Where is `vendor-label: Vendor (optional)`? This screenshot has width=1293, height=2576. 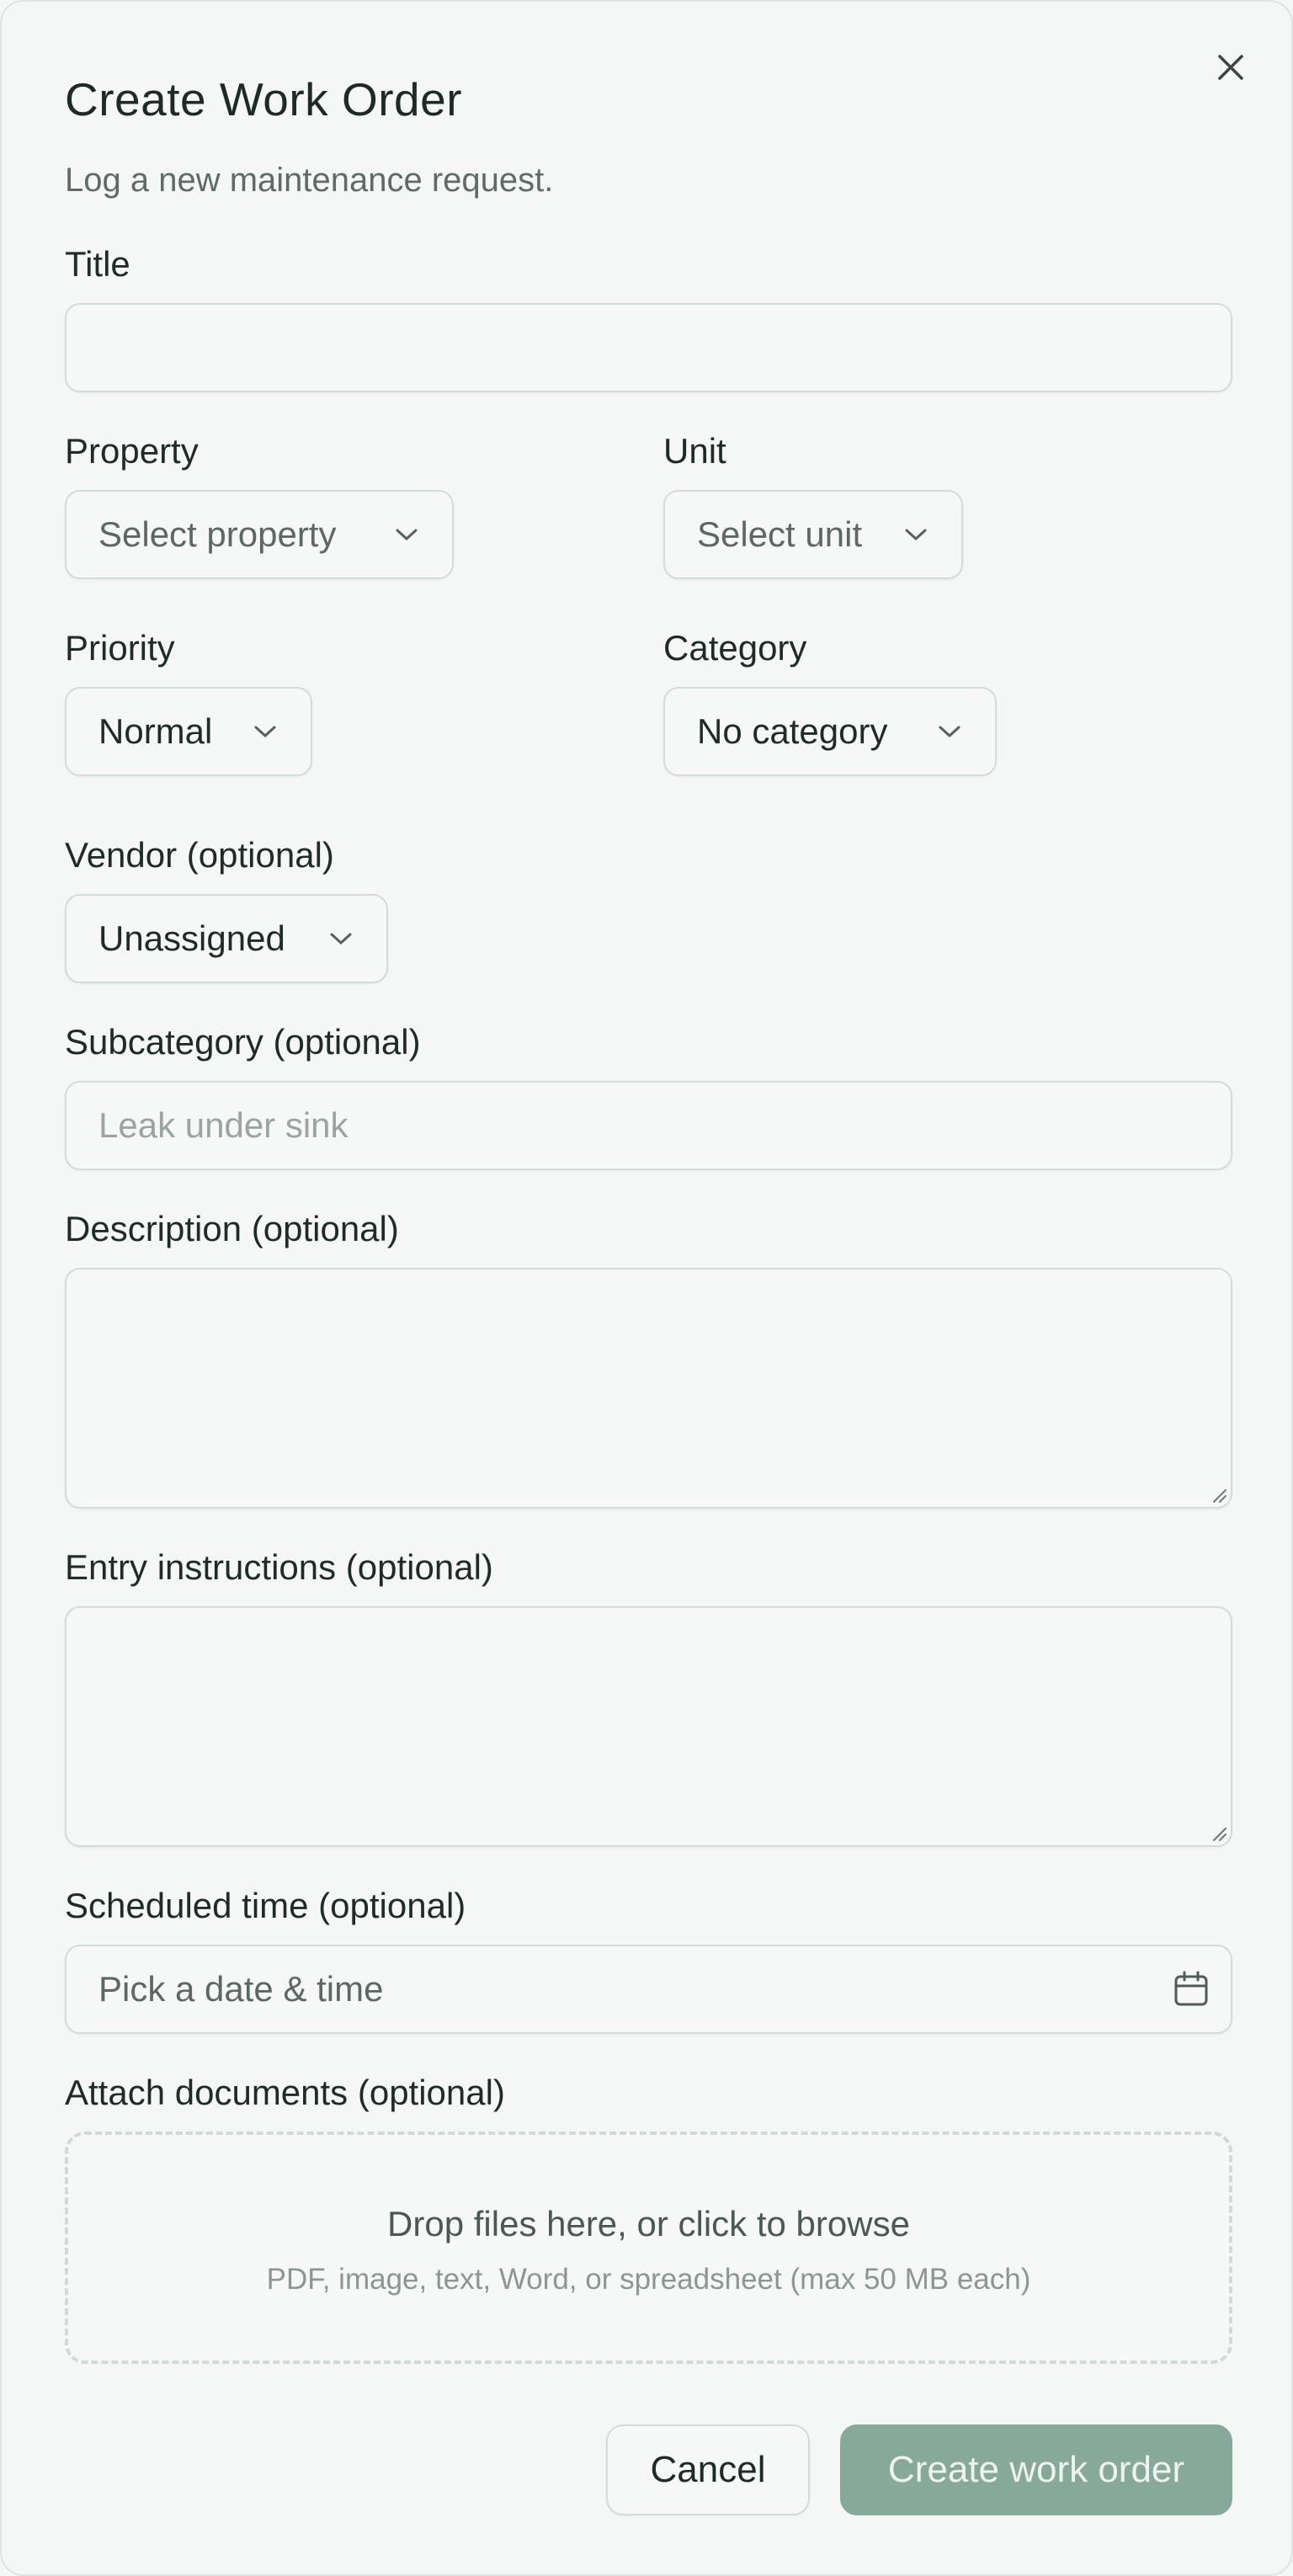
vendor-label: Vendor (optional) is located at coordinates (199, 855).